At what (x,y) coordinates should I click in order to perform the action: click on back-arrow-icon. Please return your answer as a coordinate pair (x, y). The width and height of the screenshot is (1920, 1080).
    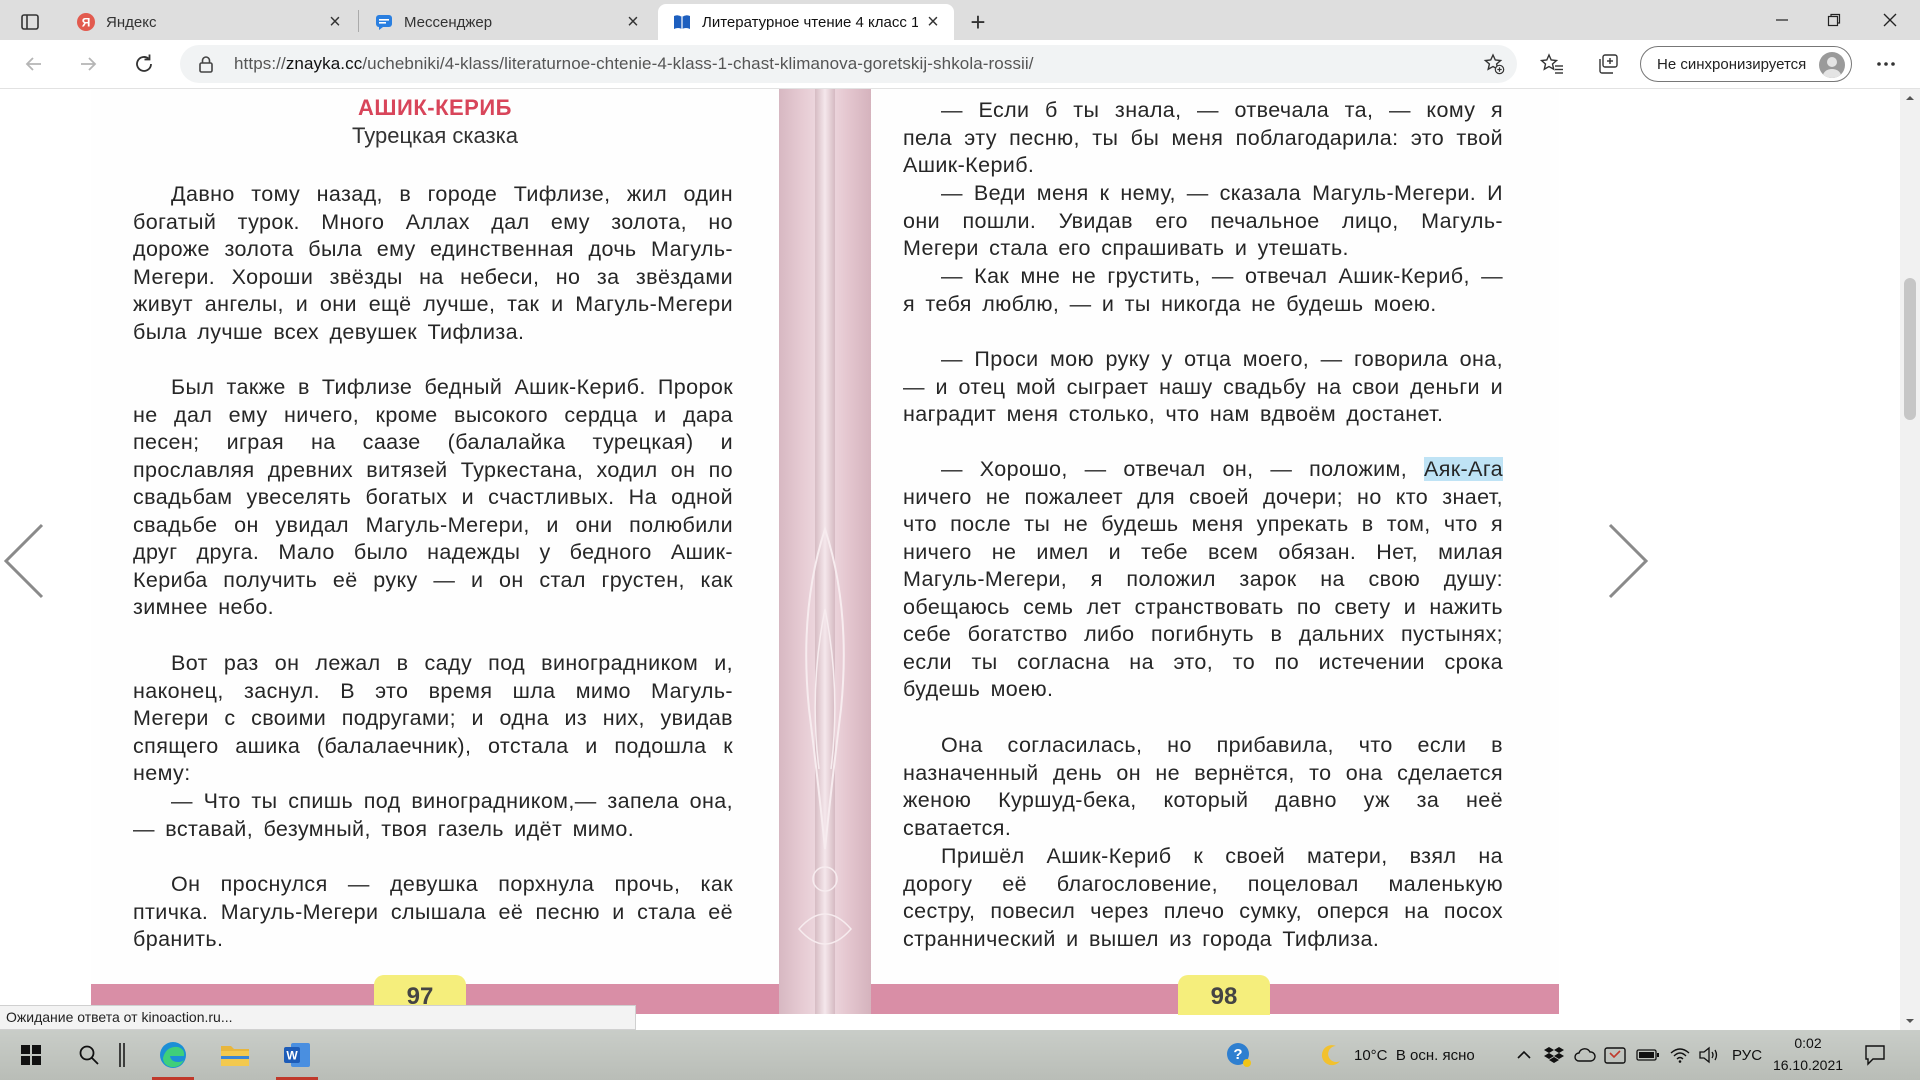
    Looking at the image, I should click on (33, 64).